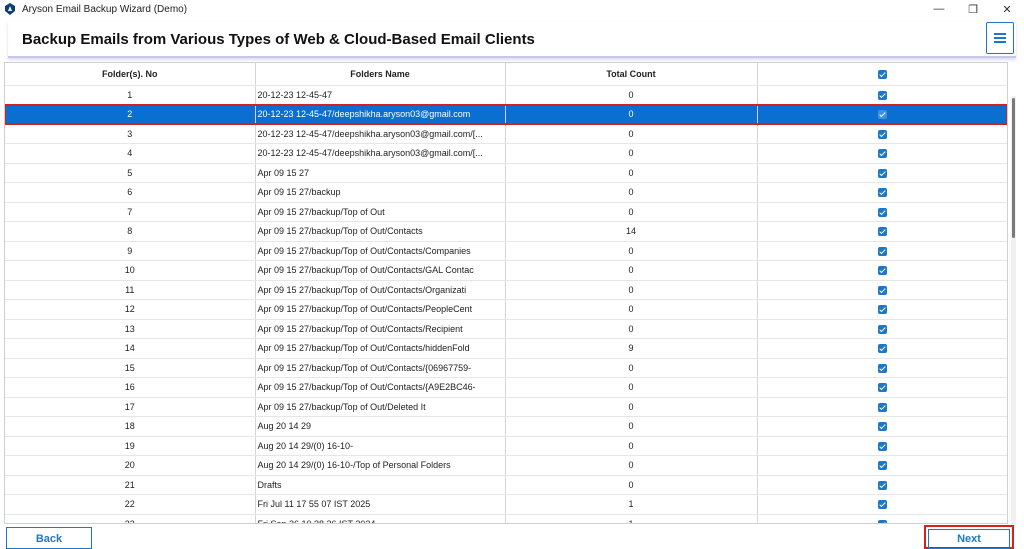  What do you see at coordinates (506, 95) in the screenshot?
I see `table-row: 1 20-12-23 12-45-47 0` at bounding box center [506, 95].